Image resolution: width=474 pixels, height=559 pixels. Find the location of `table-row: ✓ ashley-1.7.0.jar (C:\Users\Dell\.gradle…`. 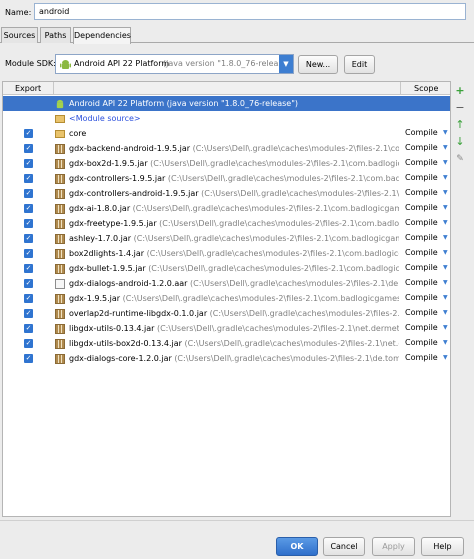

table-row: ✓ ashley-1.7.0.jar (C:\Users\Dell\.gradle… is located at coordinates (226, 238).